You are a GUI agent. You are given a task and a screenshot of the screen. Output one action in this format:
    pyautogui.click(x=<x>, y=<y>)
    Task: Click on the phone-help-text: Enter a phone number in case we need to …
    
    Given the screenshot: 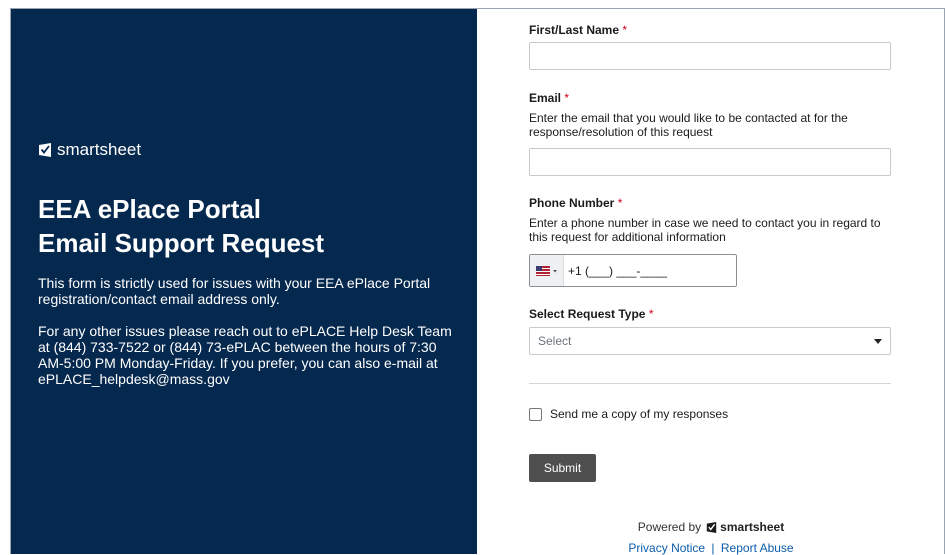 What is the action you would take?
    pyautogui.click(x=705, y=230)
    